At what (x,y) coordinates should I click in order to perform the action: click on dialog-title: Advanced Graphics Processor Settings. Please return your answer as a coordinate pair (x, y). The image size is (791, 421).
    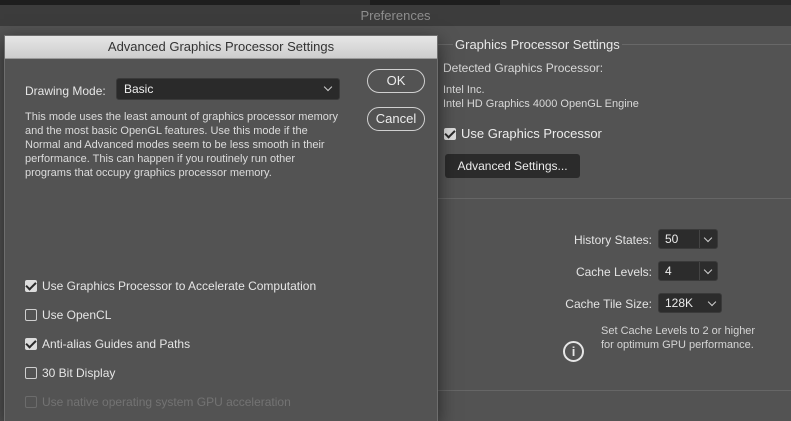
    Looking at the image, I should click on (221, 47).